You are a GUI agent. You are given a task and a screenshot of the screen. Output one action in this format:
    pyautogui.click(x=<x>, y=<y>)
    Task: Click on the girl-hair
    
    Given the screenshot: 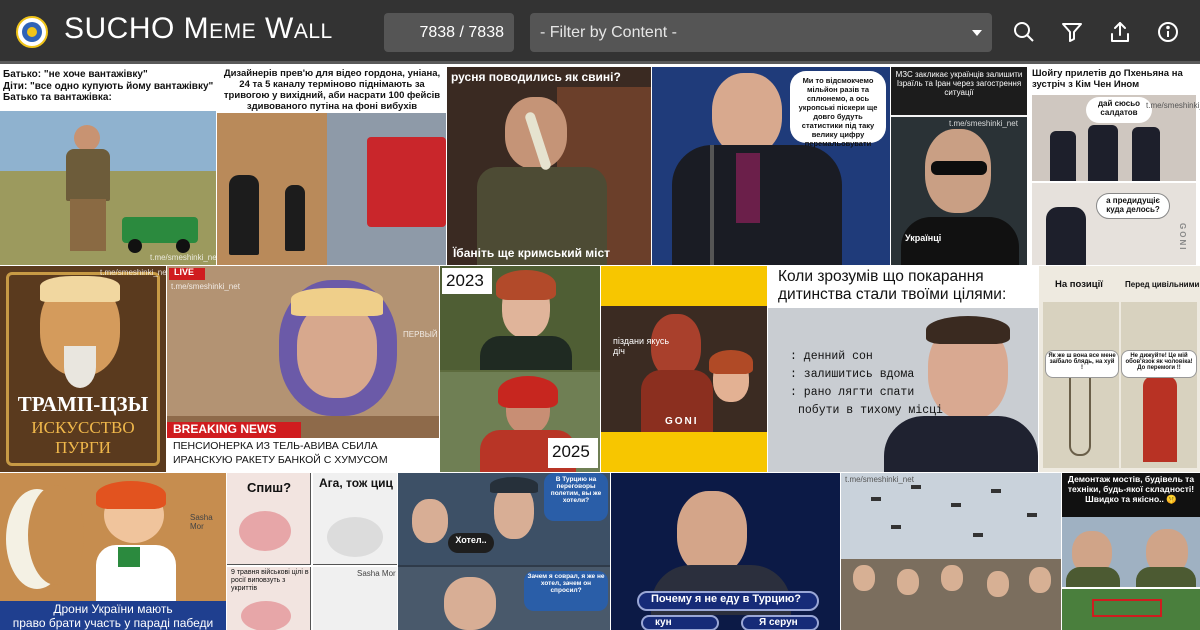 What is the action you would take?
    pyautogui.click(x=731, y=362)
    